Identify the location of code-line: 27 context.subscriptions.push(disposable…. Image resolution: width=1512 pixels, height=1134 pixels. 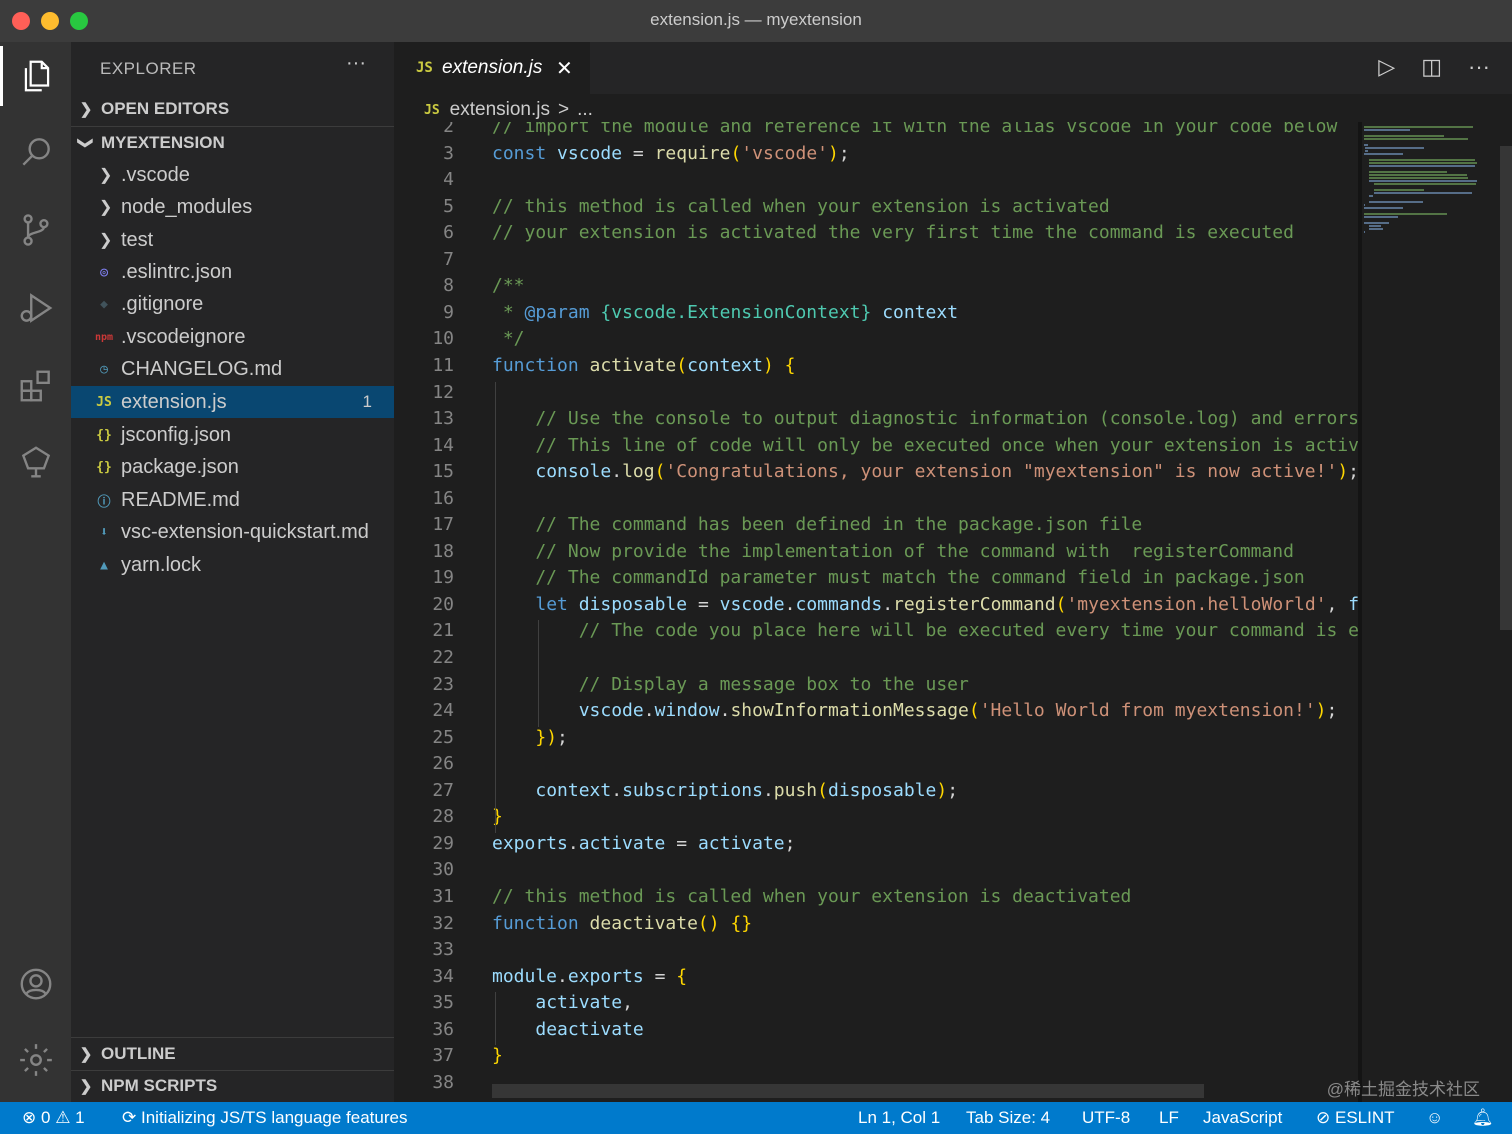
(876, 793).